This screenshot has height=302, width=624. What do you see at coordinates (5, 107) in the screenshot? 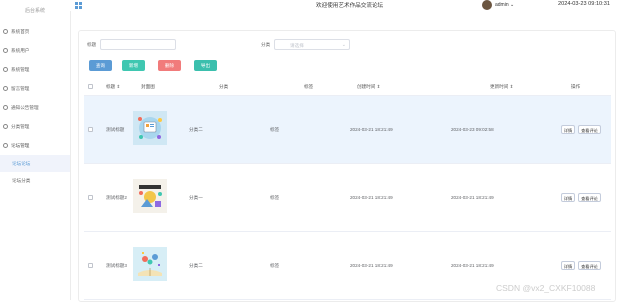
I see `notice-icon` at bounding box center [5, 107].